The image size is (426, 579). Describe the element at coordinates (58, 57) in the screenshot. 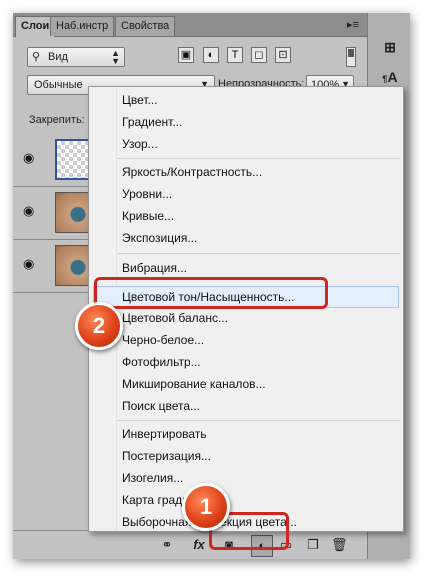

I see `filter-select-value: Вид` at that location.